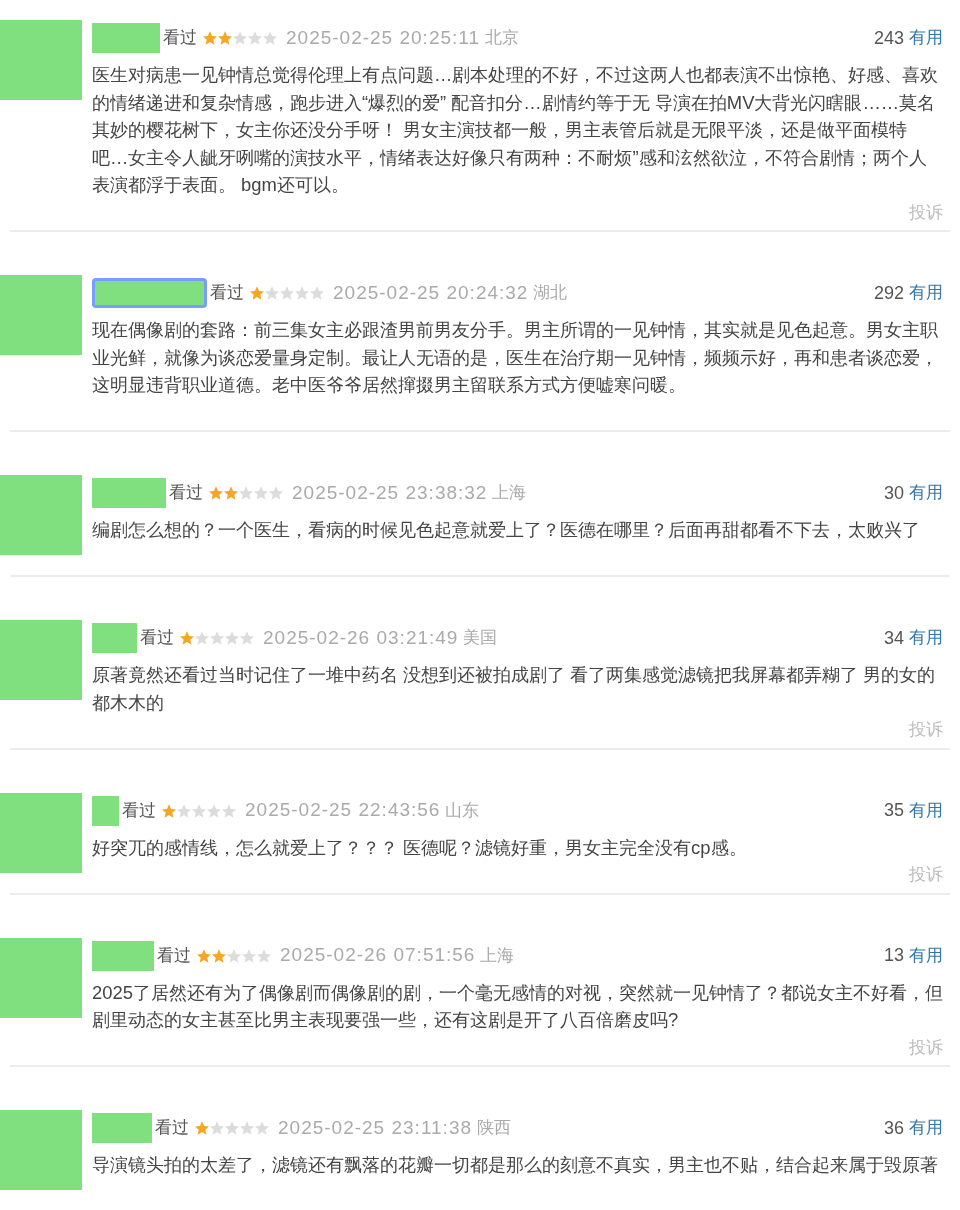 This screenshot has width=960, height=1210. I want to click on comment-location: 湖北, so click(550, 293).